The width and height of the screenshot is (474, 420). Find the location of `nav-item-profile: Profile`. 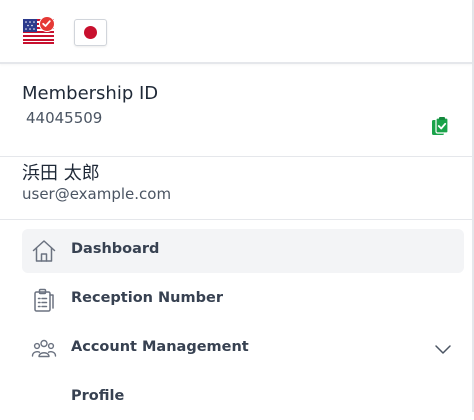

nav-item-profile: Profile is located at coordinates (243, 398).